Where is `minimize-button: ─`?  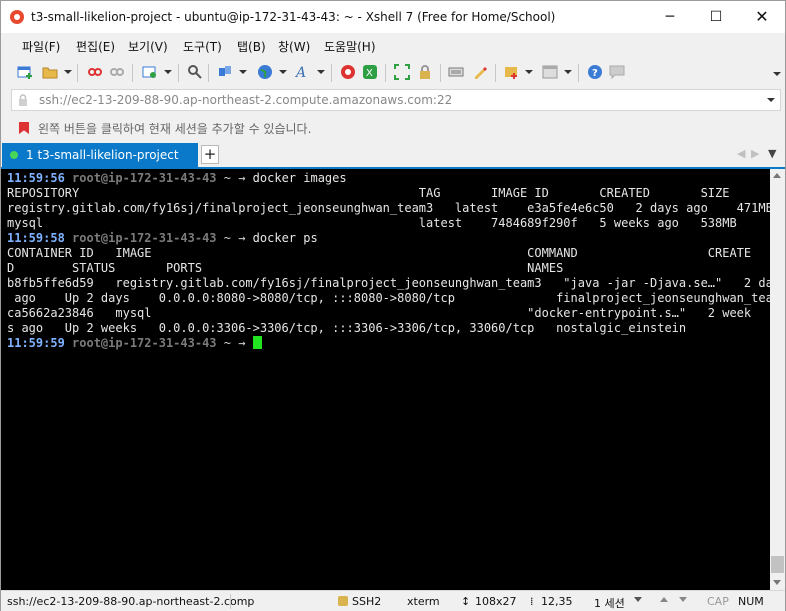
minimize-button: ─ is located at coordinates (670, 17).